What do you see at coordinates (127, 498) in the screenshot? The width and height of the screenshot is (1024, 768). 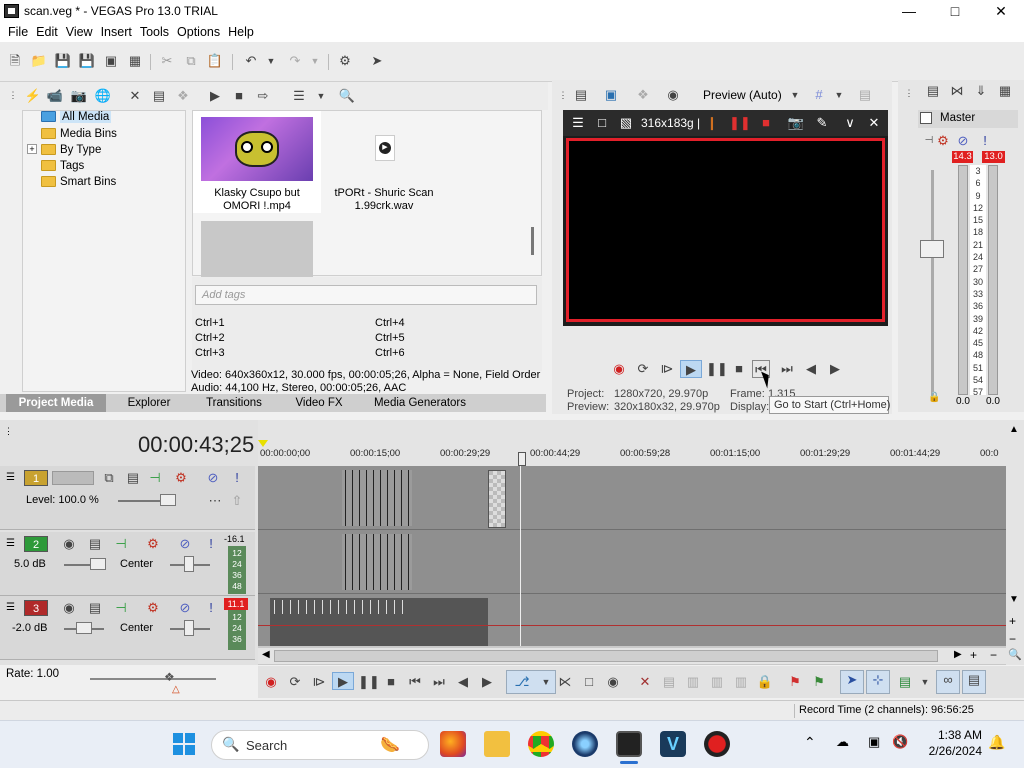 I see `track-header-1: ☰ 1 ⧉ ▤ ⊣ ⚙ ⊘ ! Level: 100.0 % ⋯ ⇧` at bounding box center [127, 498].